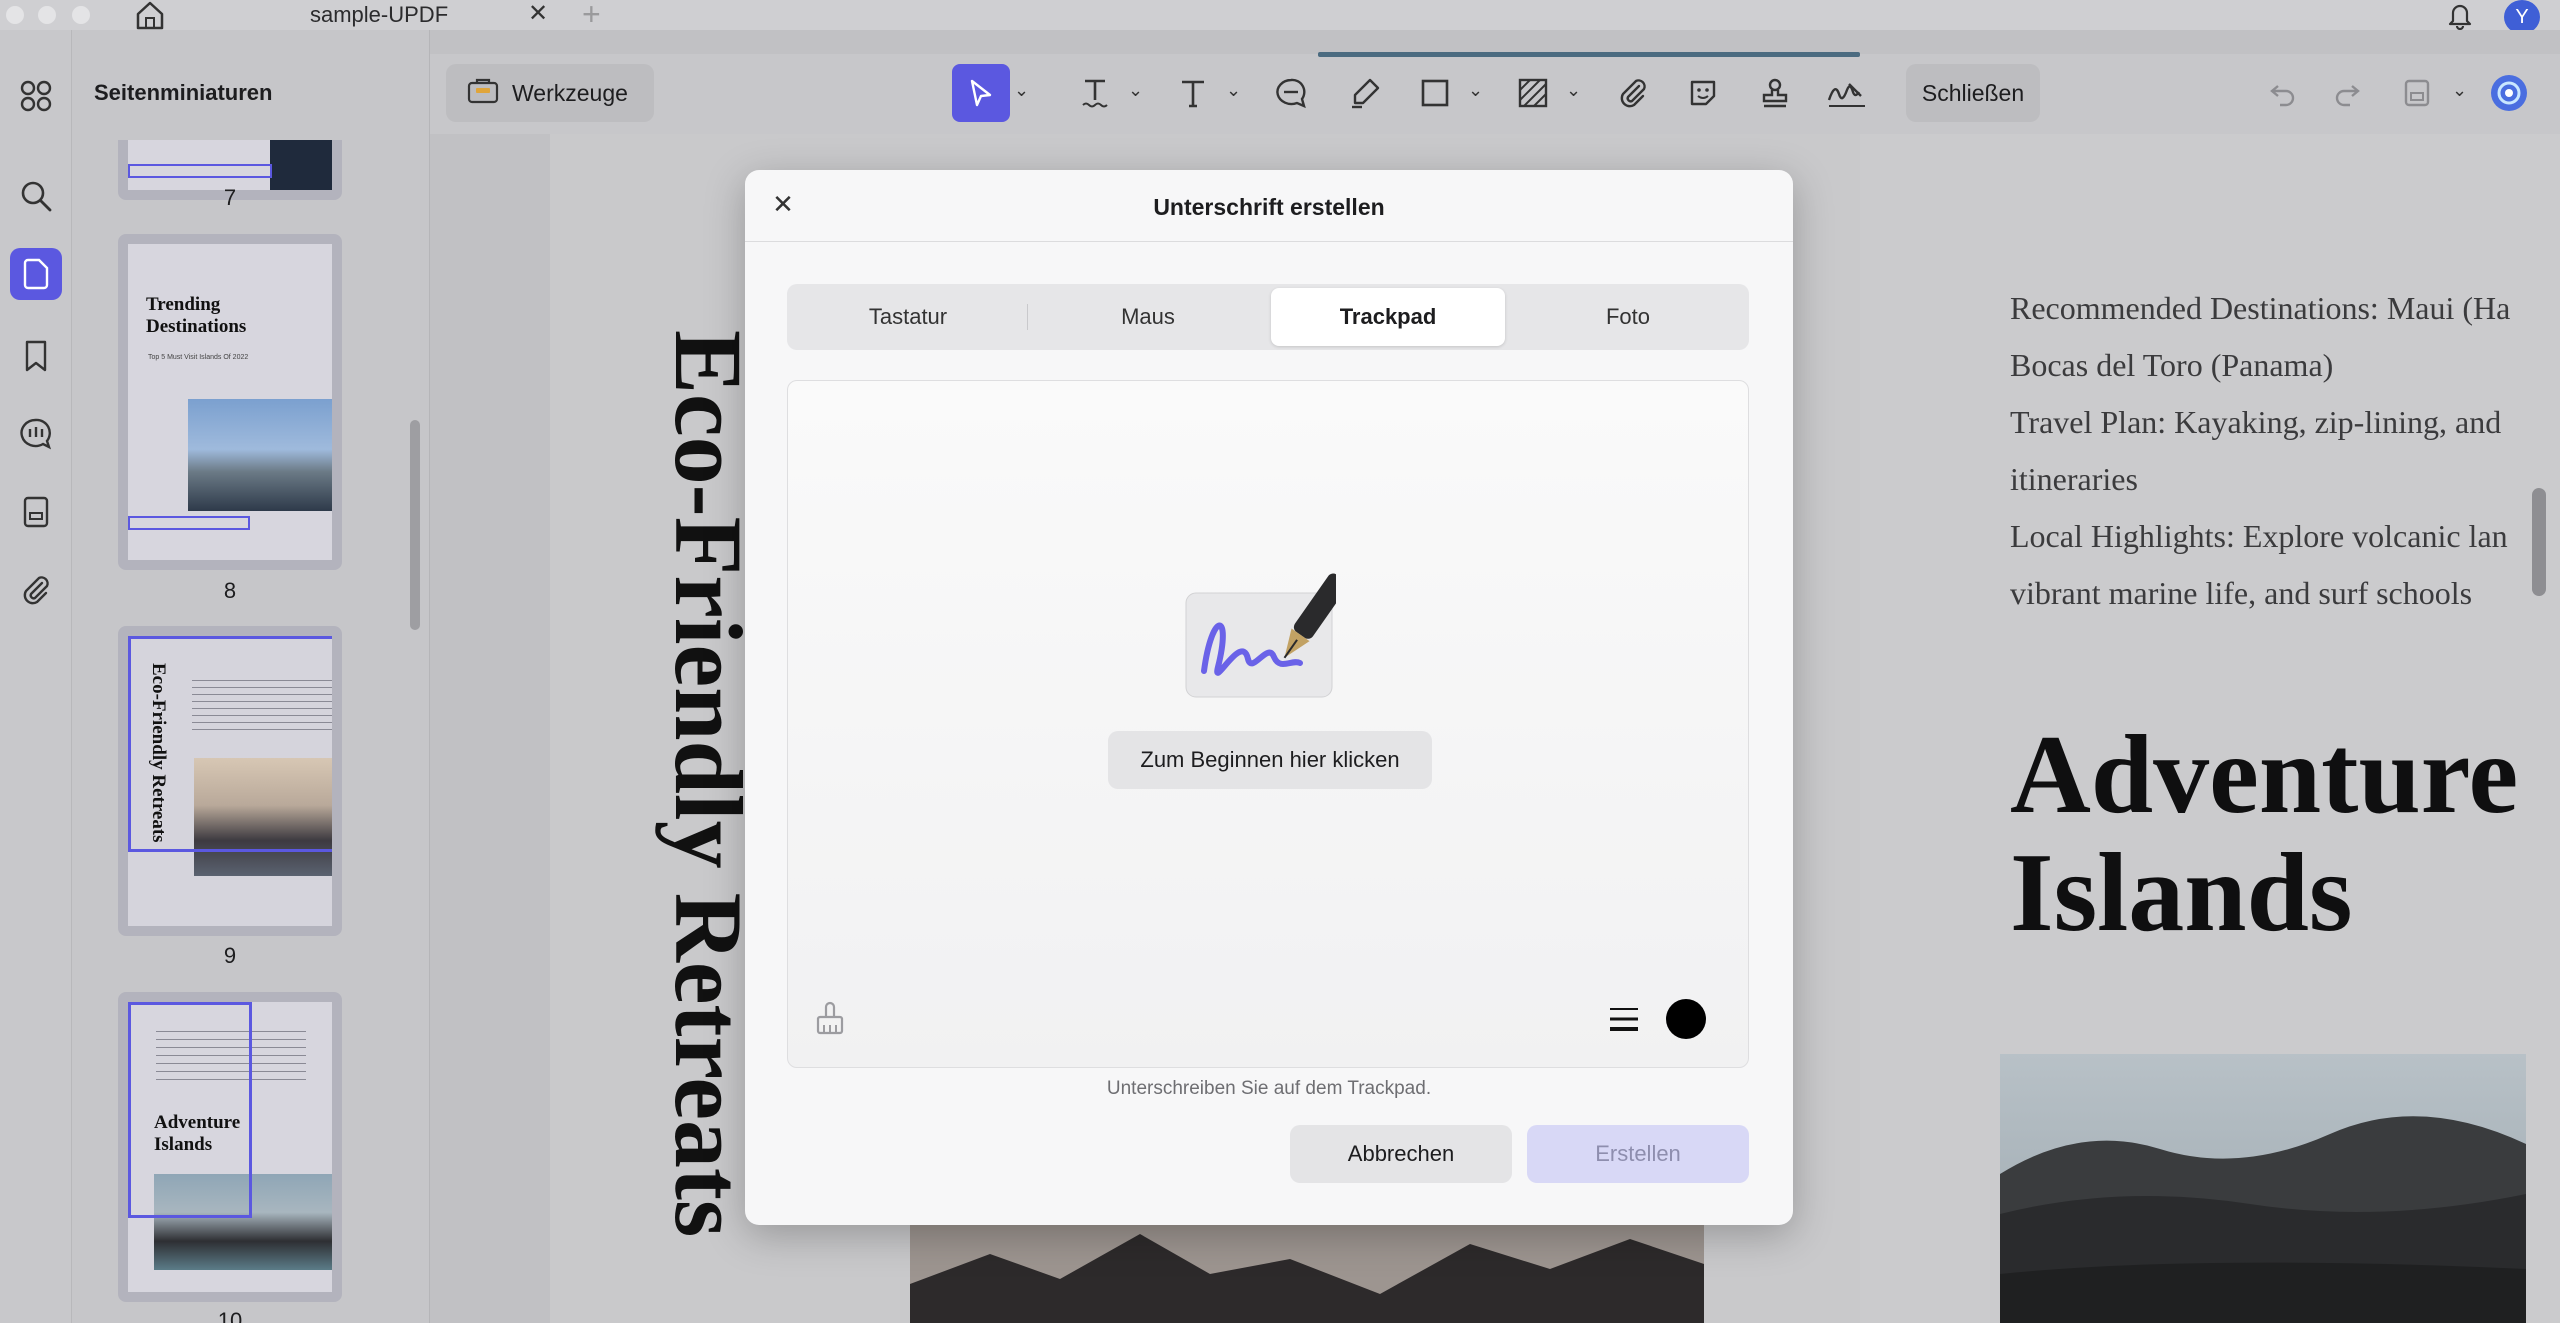 This screenshot has height=1323, width=2560. What do you see at coordinates (36, 512) in the screenshot?
I see `form-fields-icon` at bounding box center [36, 512].